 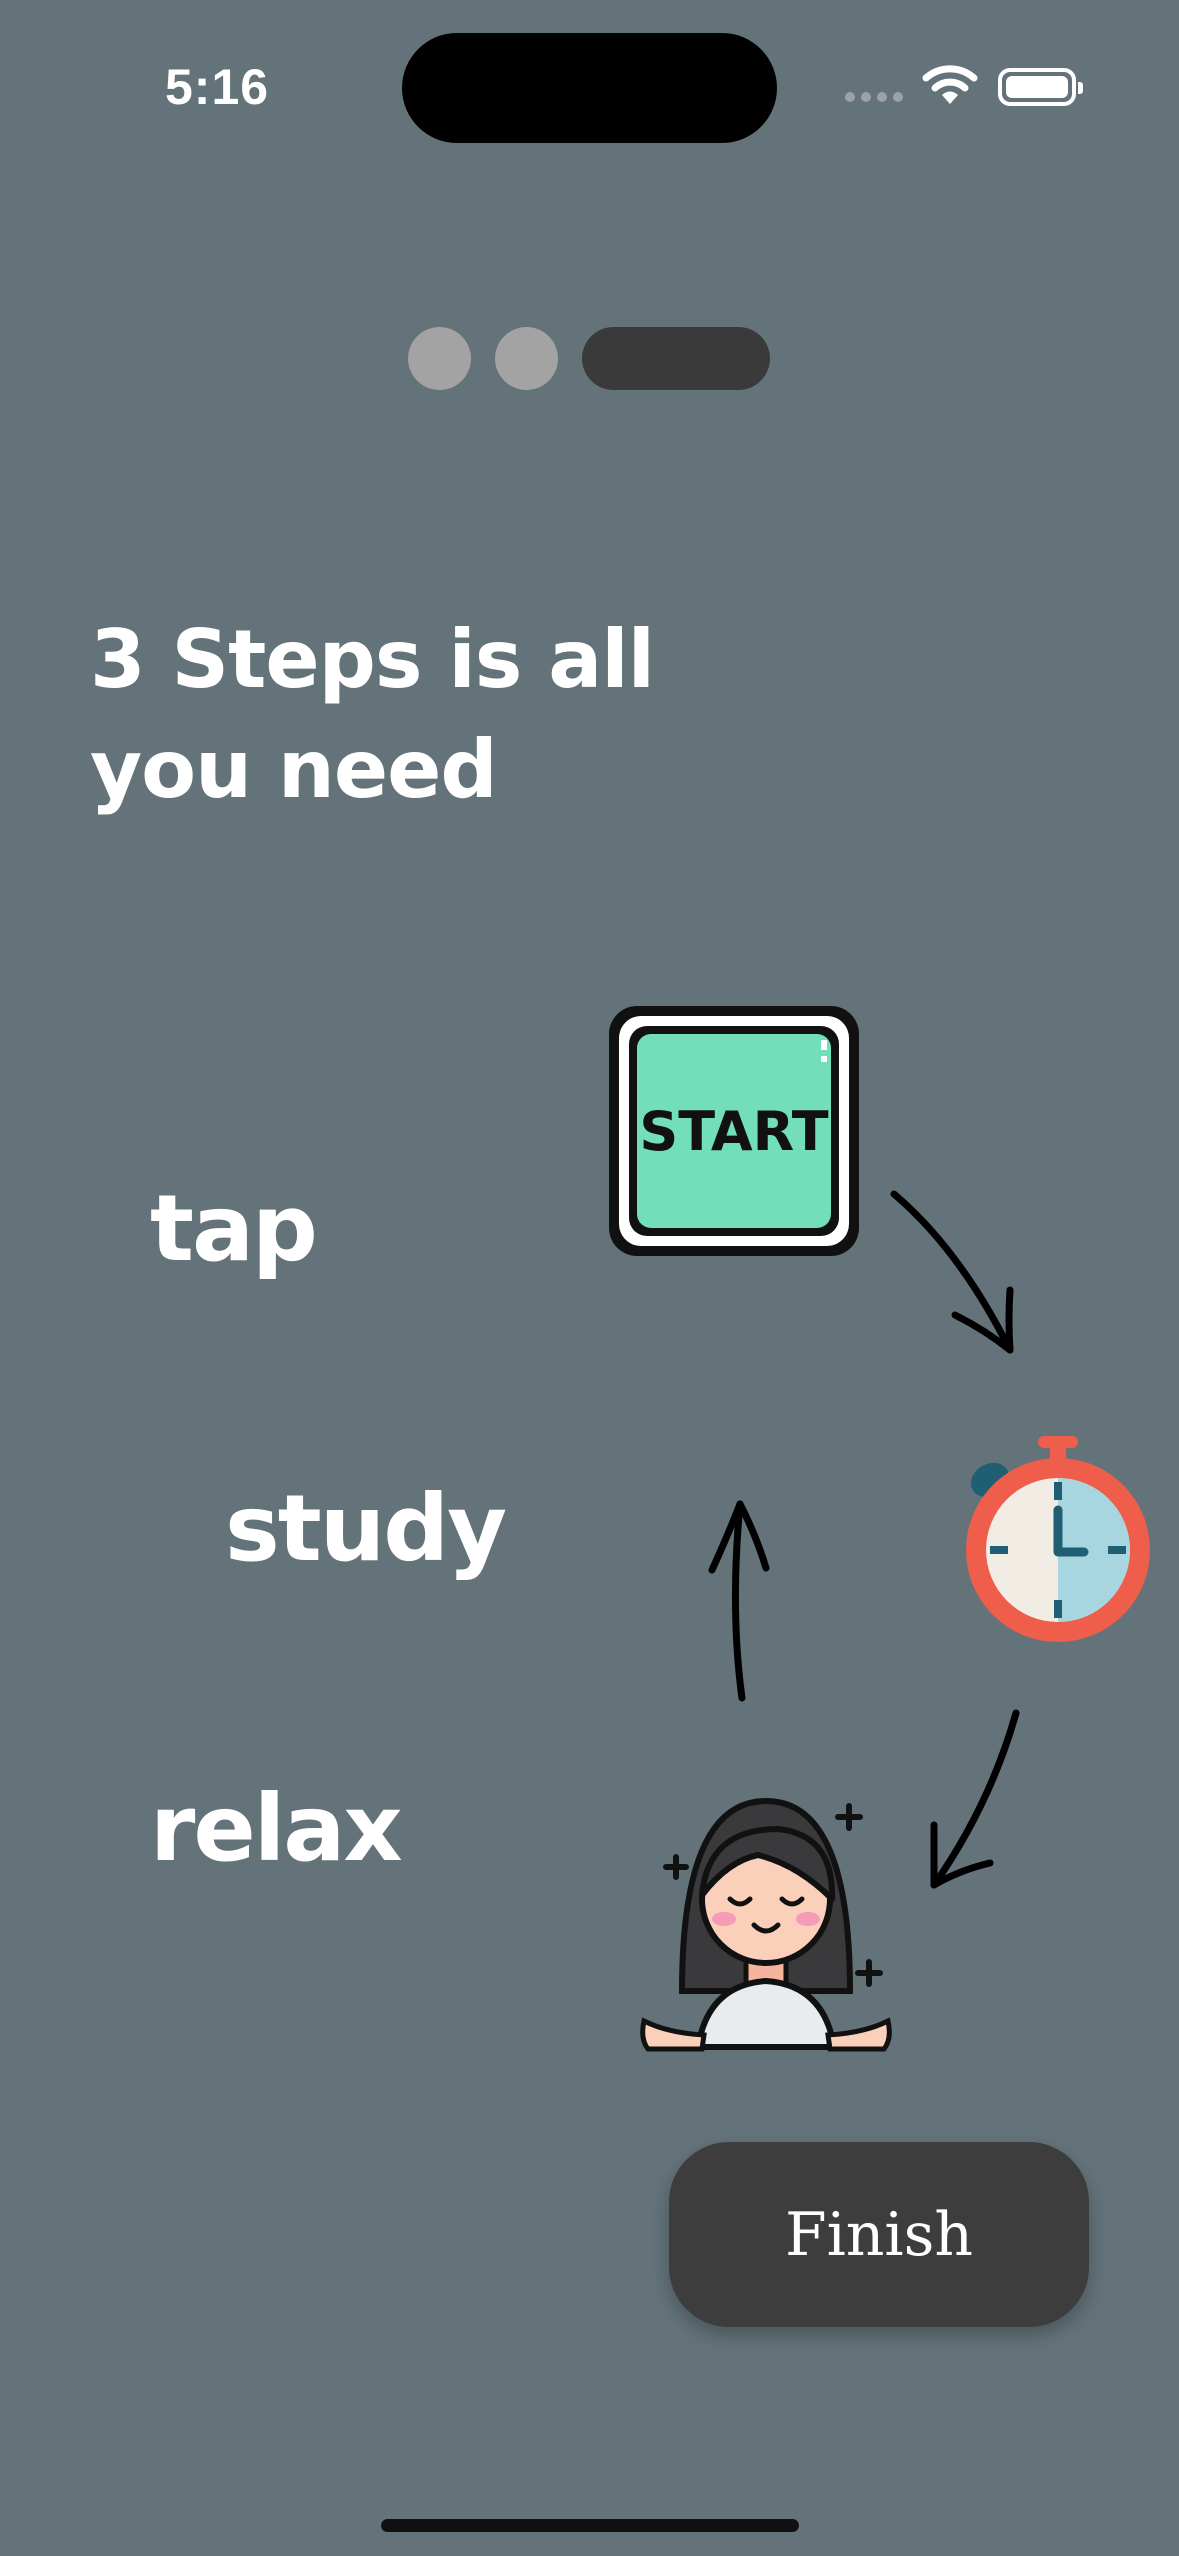 What do you see at coordinates (879, 2234) in the screenshot?
I see `finish-button: Finish` at bounding box center [879, 2234].